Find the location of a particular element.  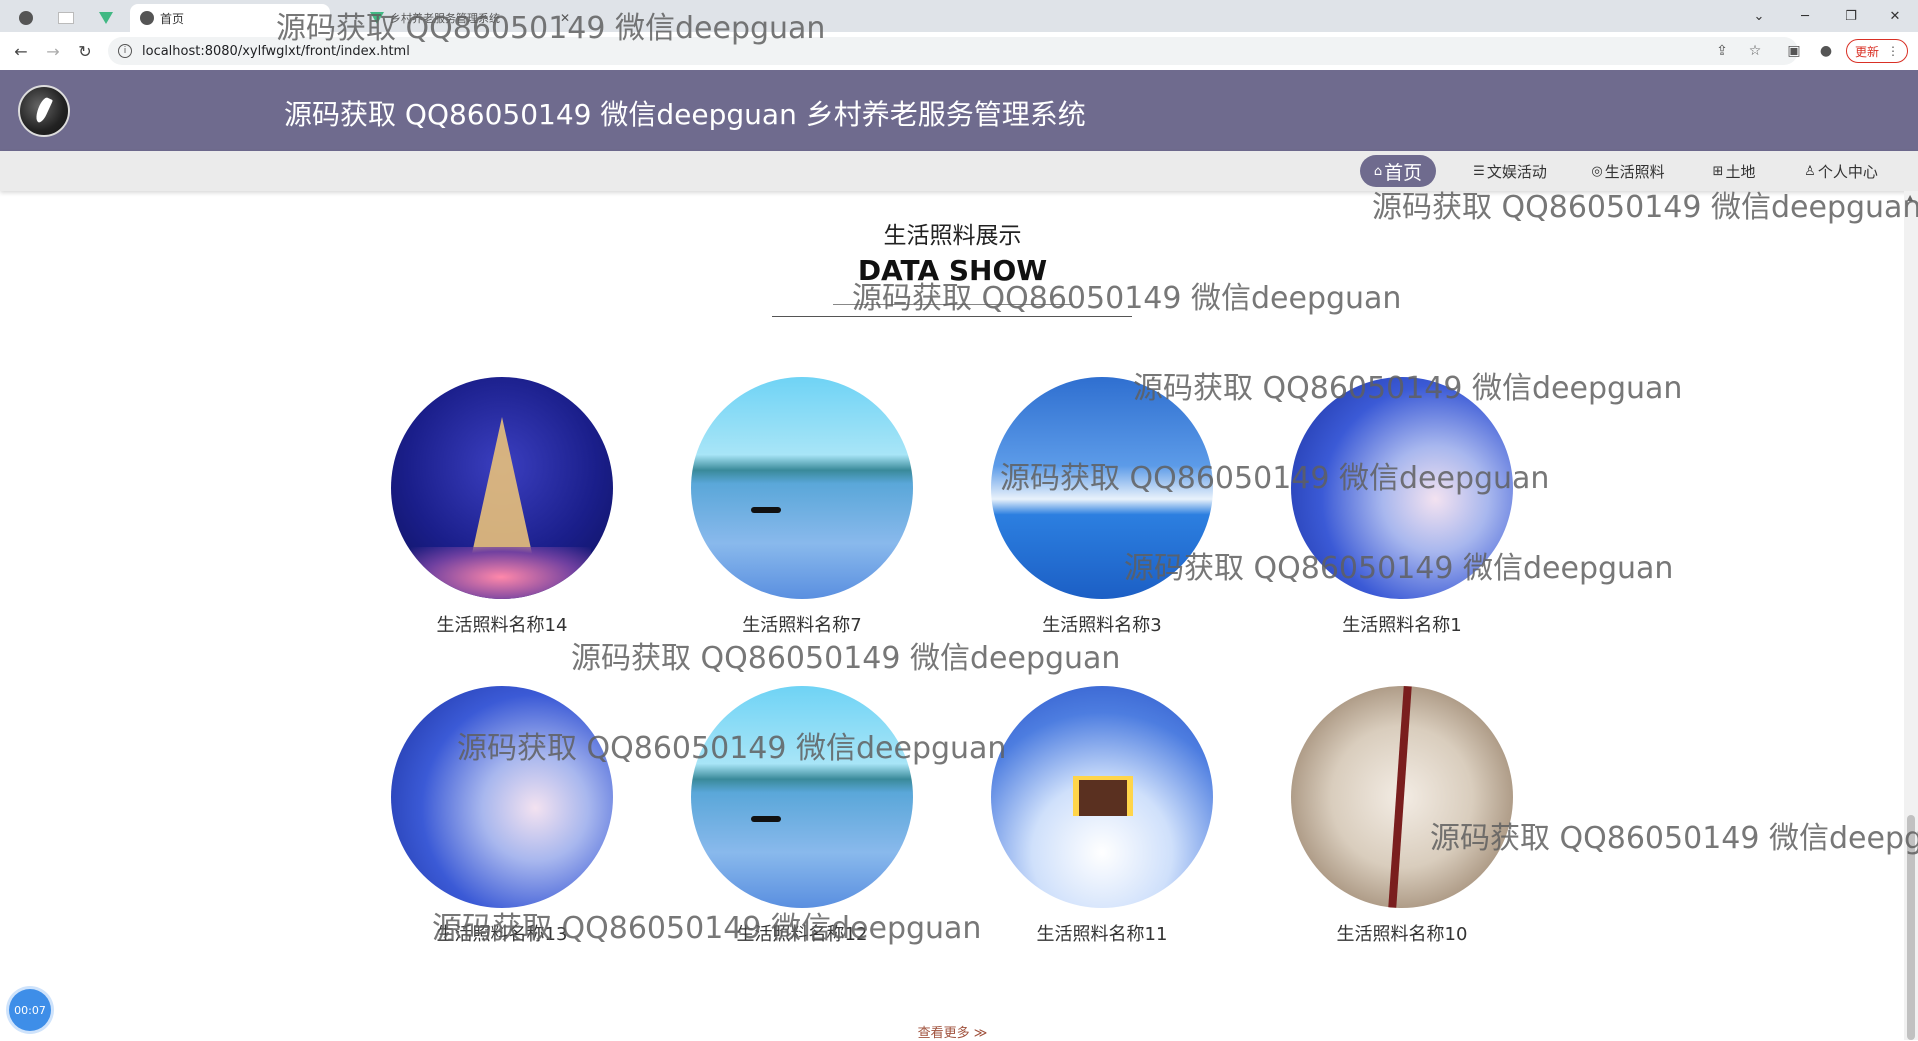

gallery-item: 生活照料名称3 is located at coordinates (1102, 507).